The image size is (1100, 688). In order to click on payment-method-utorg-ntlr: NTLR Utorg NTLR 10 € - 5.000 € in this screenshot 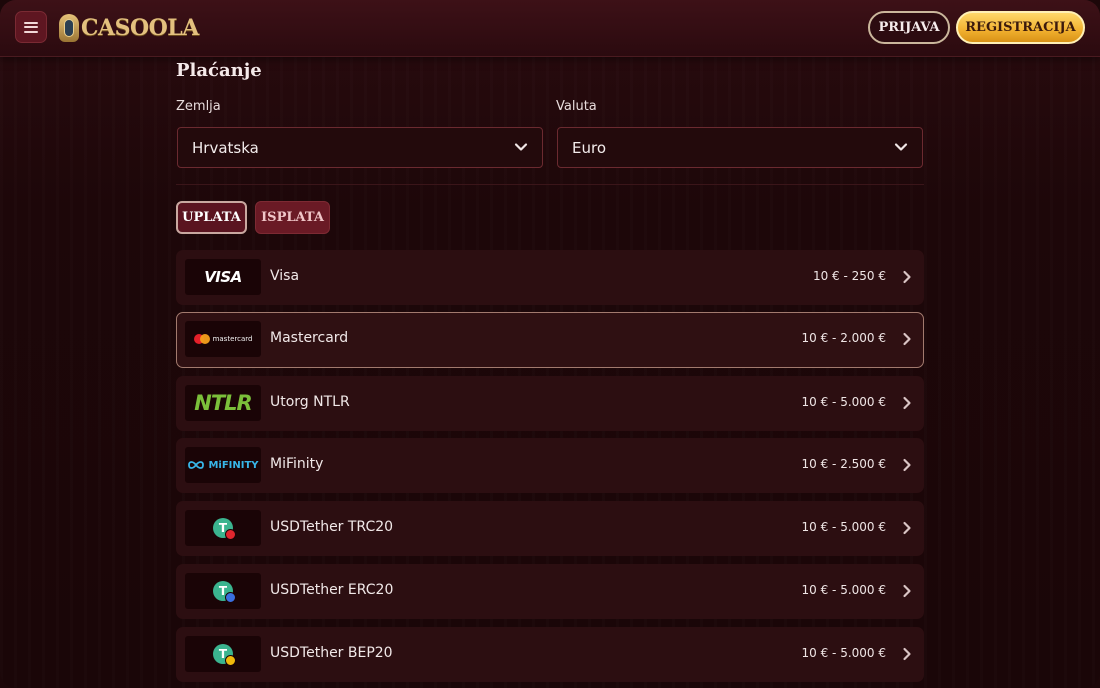, I will do `click(550, 403)`.